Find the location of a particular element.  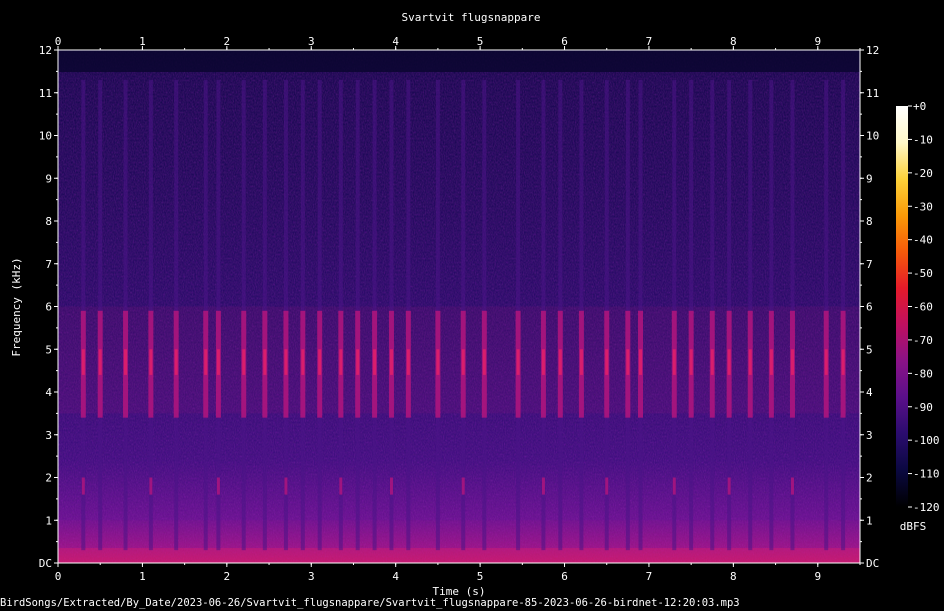

y-axis-left: DC123456789101112 is located at coordinates (48, 307).